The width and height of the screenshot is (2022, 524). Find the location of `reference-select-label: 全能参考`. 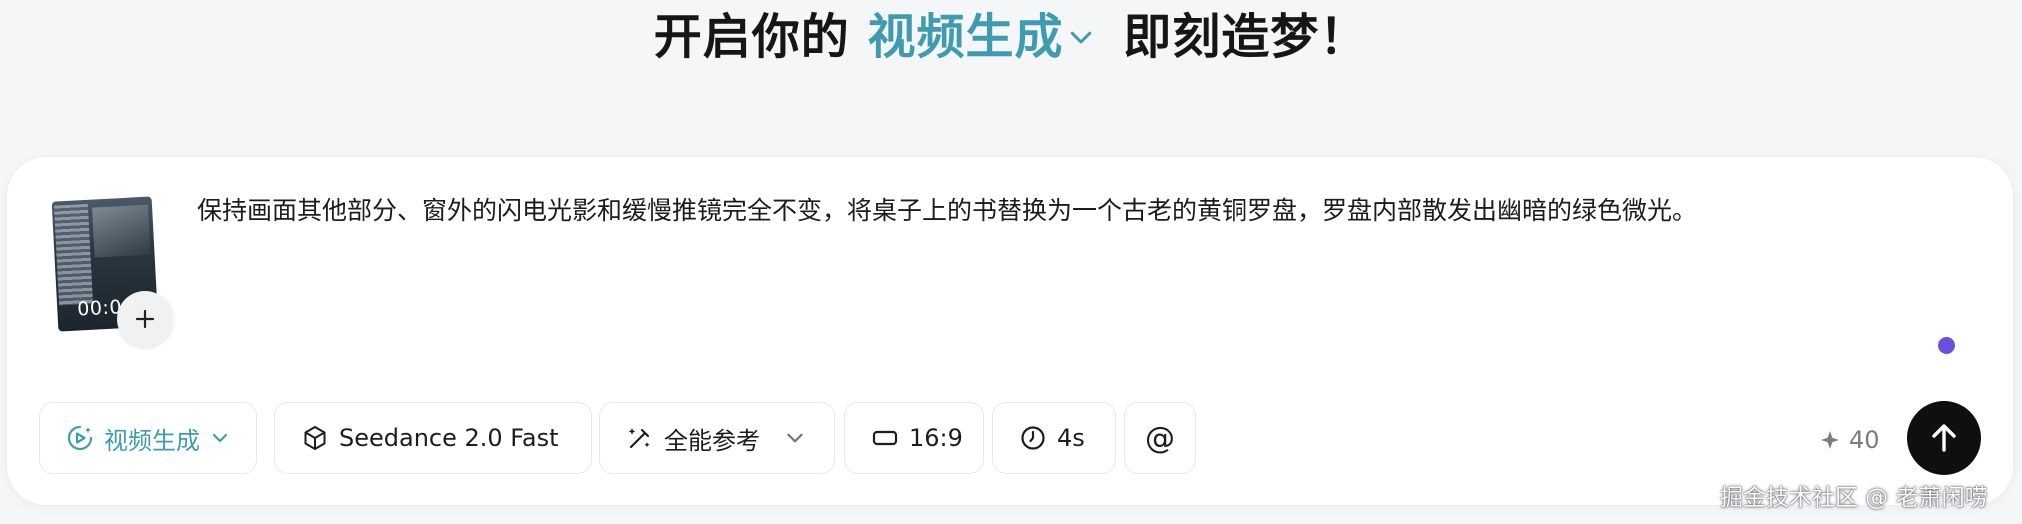

reference-select-label: 全能参考 is located at coordinates (712, 440).